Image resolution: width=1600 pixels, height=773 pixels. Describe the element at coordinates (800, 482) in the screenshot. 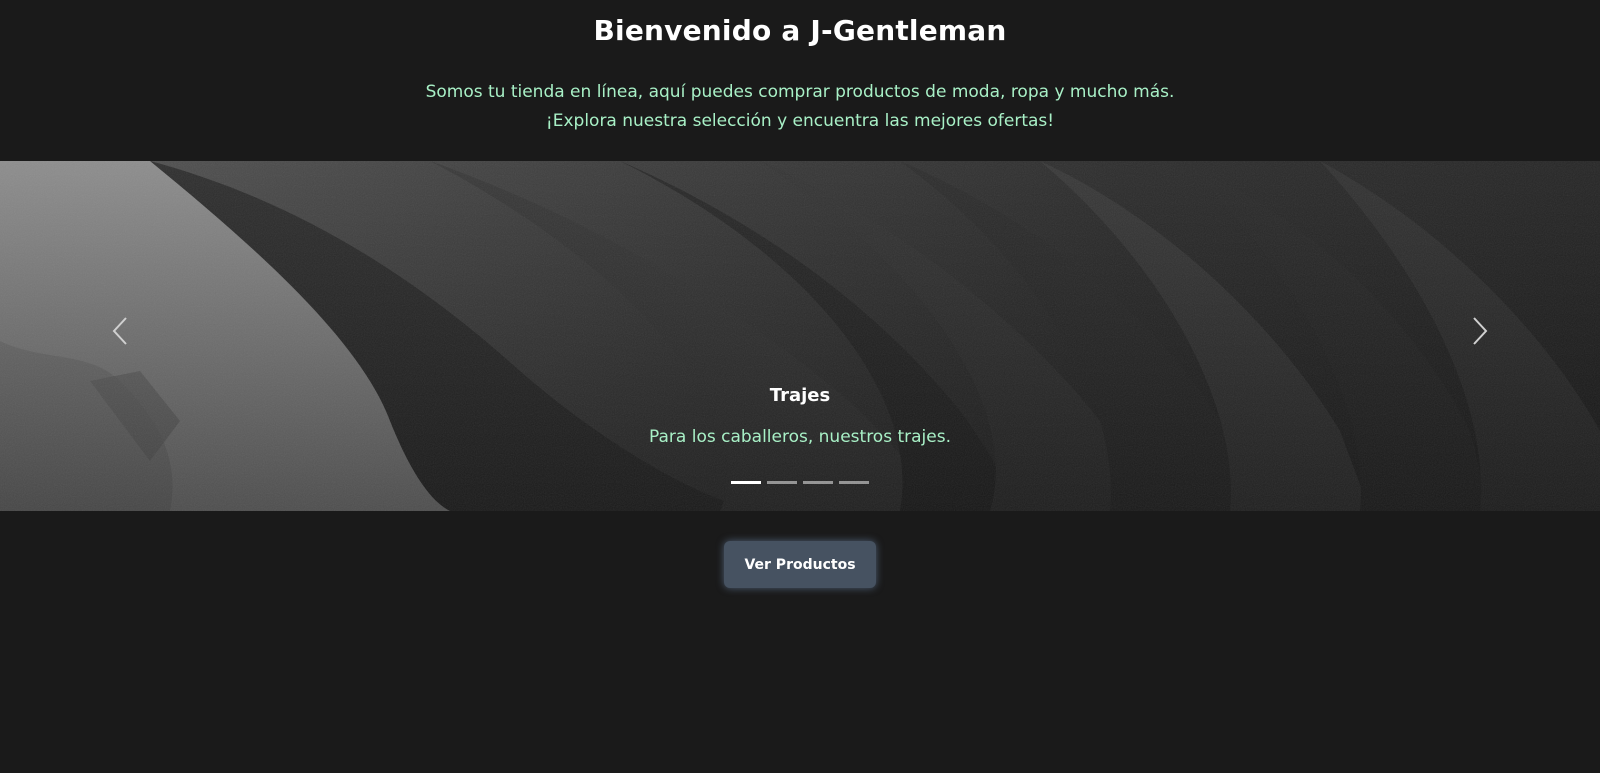

I see `carousel-indicators` at that location.